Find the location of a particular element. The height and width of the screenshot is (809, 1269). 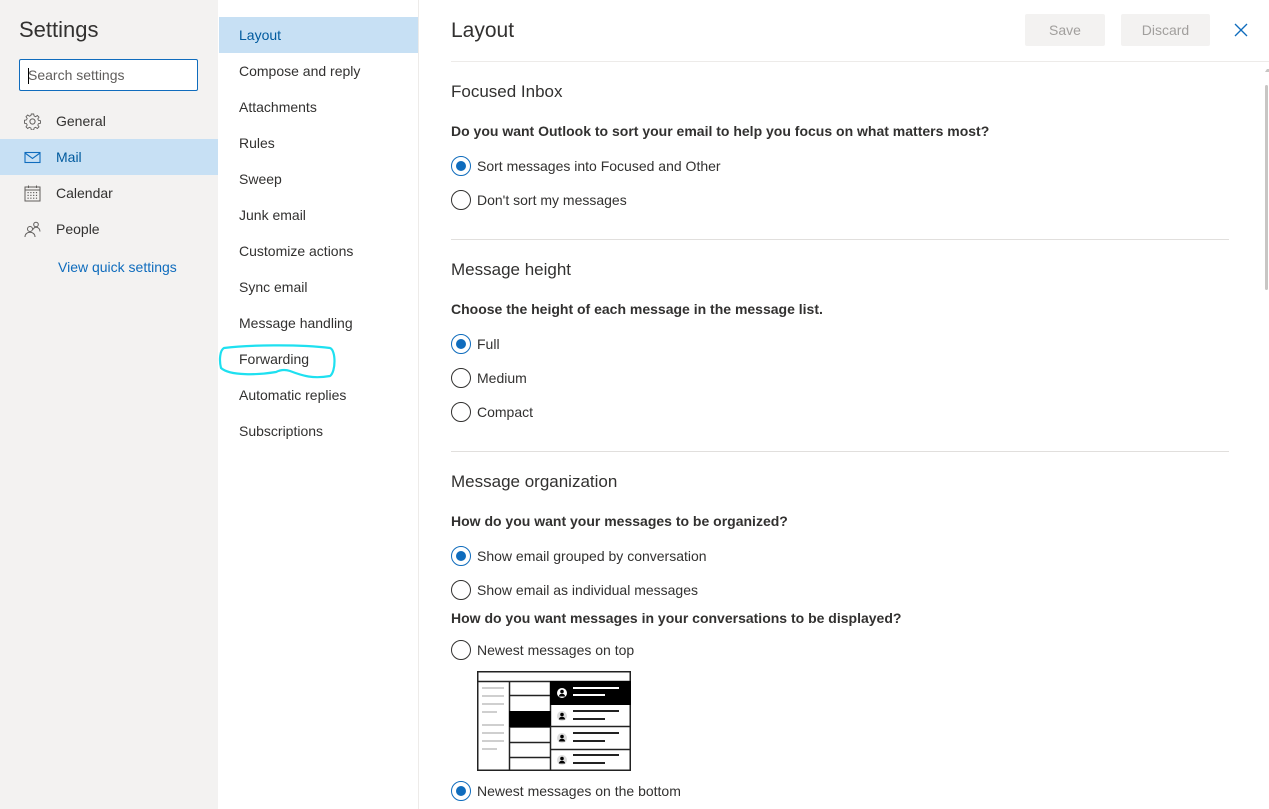

header-divider is located at coordinates (860, 61).